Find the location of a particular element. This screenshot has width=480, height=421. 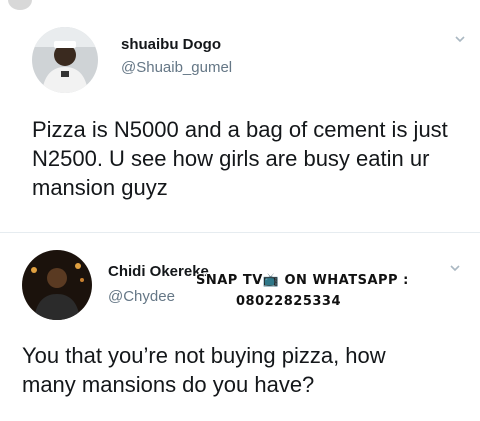

watermark-line-2: 08022825334 is located at coordinates (288, 301).